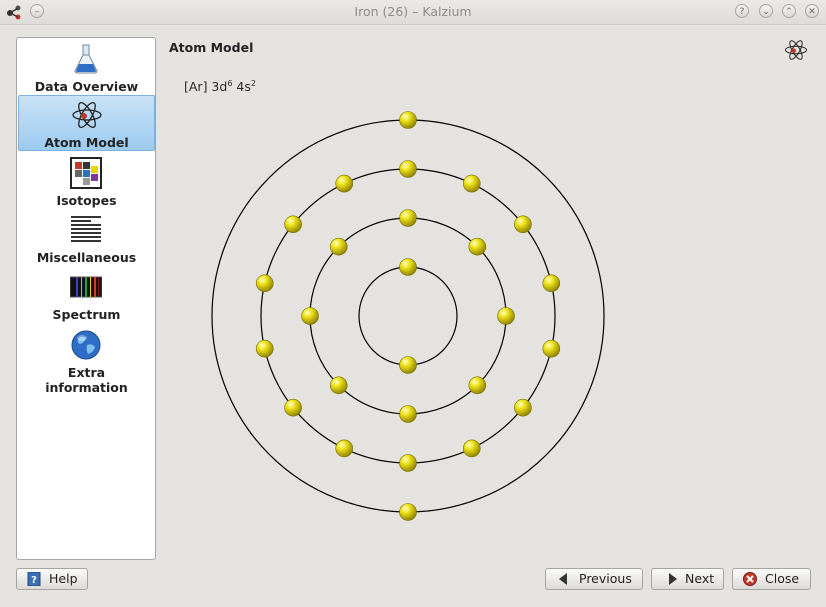  What do you see at coordinates (700, 578) in the screenshot?
I see `next-button-label: Next` at bounding box center [700, 578].